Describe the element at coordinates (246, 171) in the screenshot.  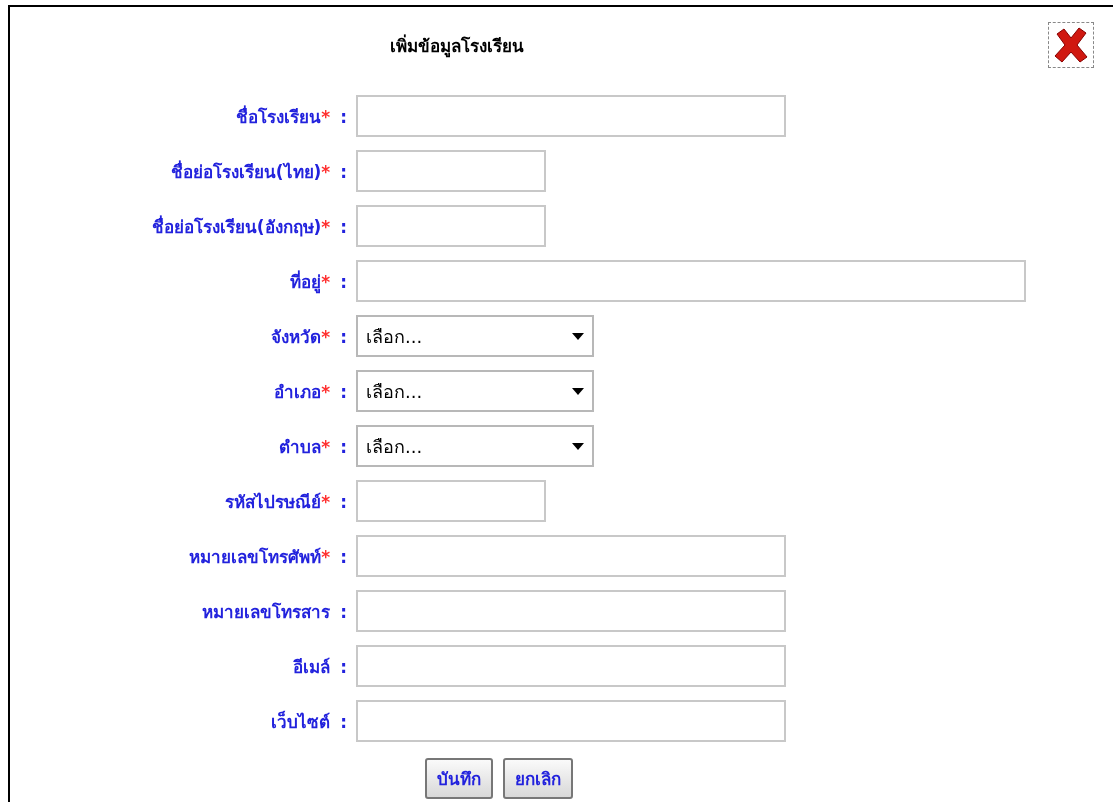
I see `field-label: ชื่อย่อโรงเรียน(ไทย)` at that location.